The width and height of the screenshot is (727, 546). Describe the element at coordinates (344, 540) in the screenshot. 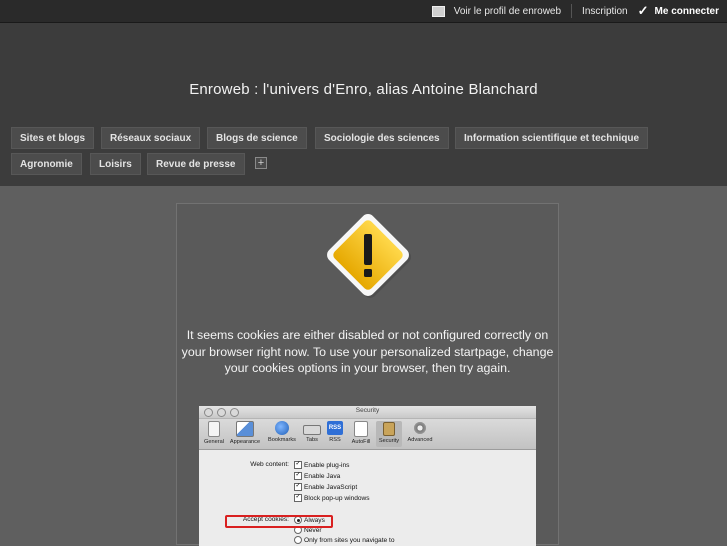

I see `cookies-only-visited: Only from sites you navigate to` at that location.